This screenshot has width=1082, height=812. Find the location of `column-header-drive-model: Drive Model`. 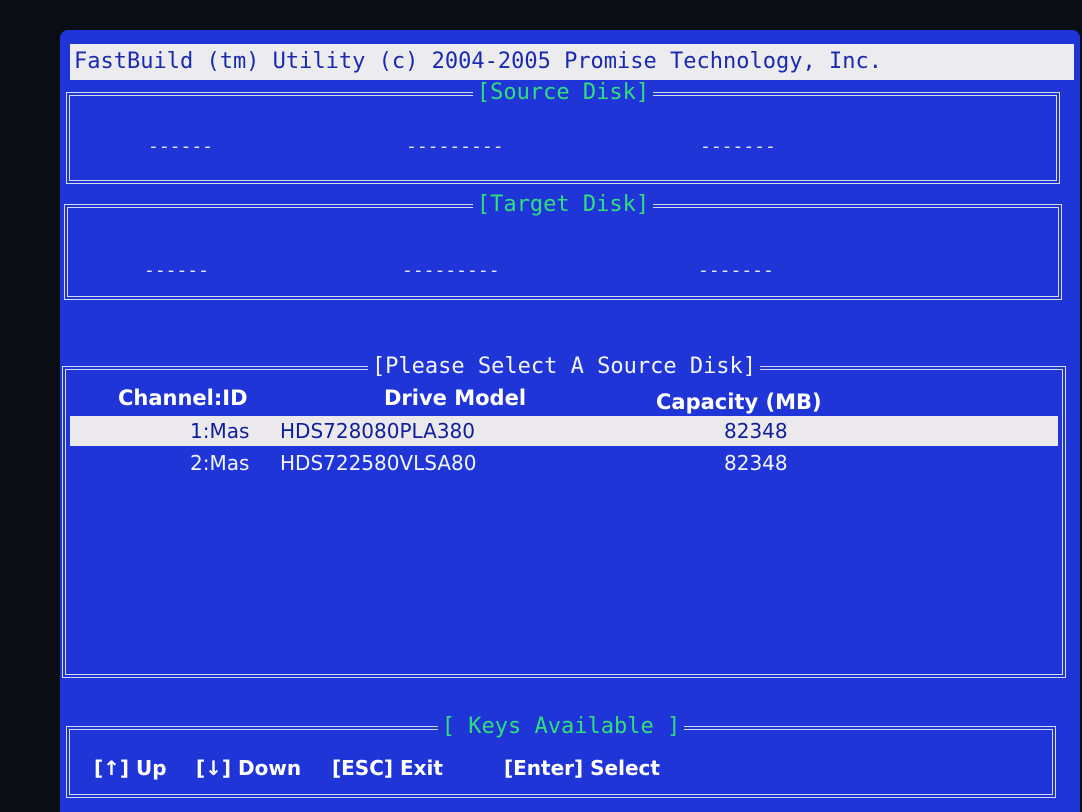

column-header-drive-model: Drive Model is located at coordinates (455, 398).